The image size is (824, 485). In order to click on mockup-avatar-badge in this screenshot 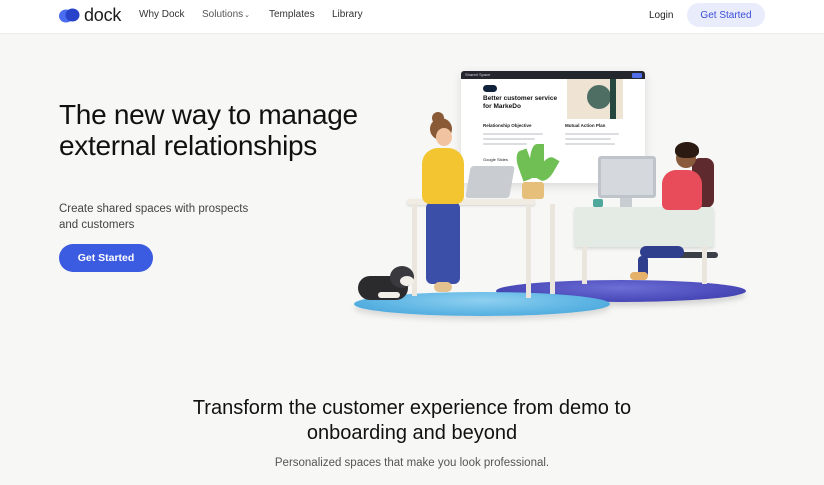, I will do `click(490, 88)`.